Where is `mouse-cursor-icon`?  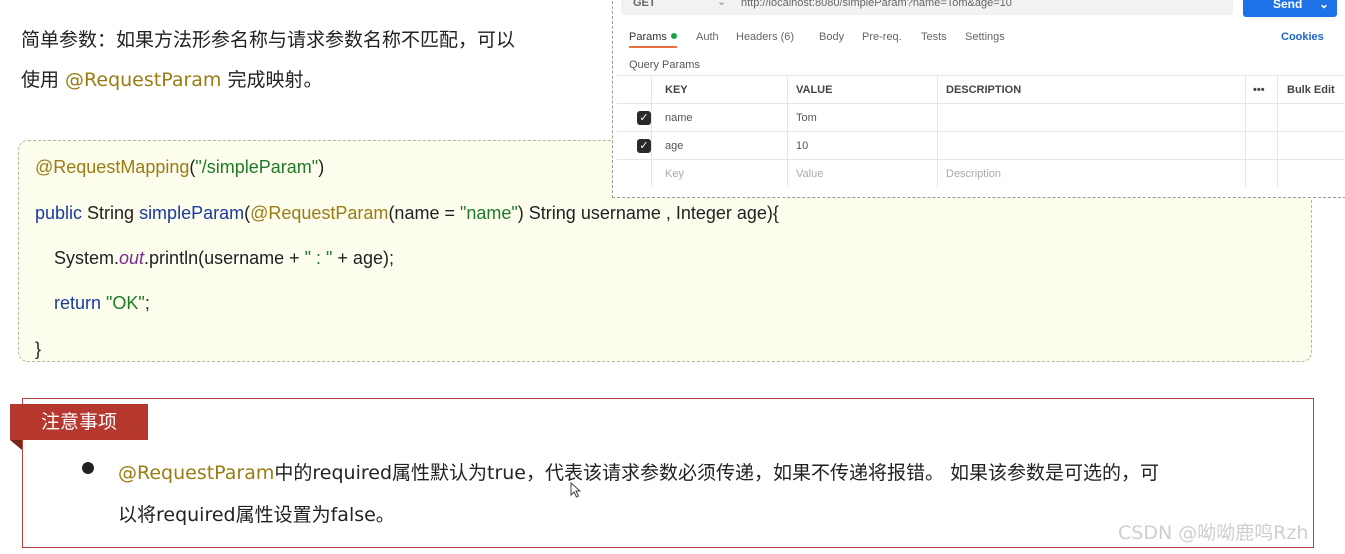
mouse-cursor-icon is located at coordinates (576, 490).